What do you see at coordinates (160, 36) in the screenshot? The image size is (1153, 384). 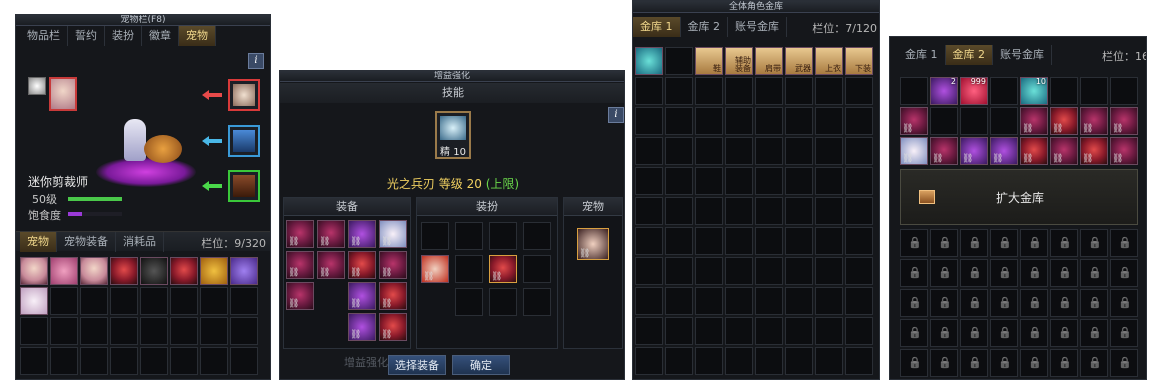 I see `tab-emblem: 徽章` at bounding box center [160, 36].